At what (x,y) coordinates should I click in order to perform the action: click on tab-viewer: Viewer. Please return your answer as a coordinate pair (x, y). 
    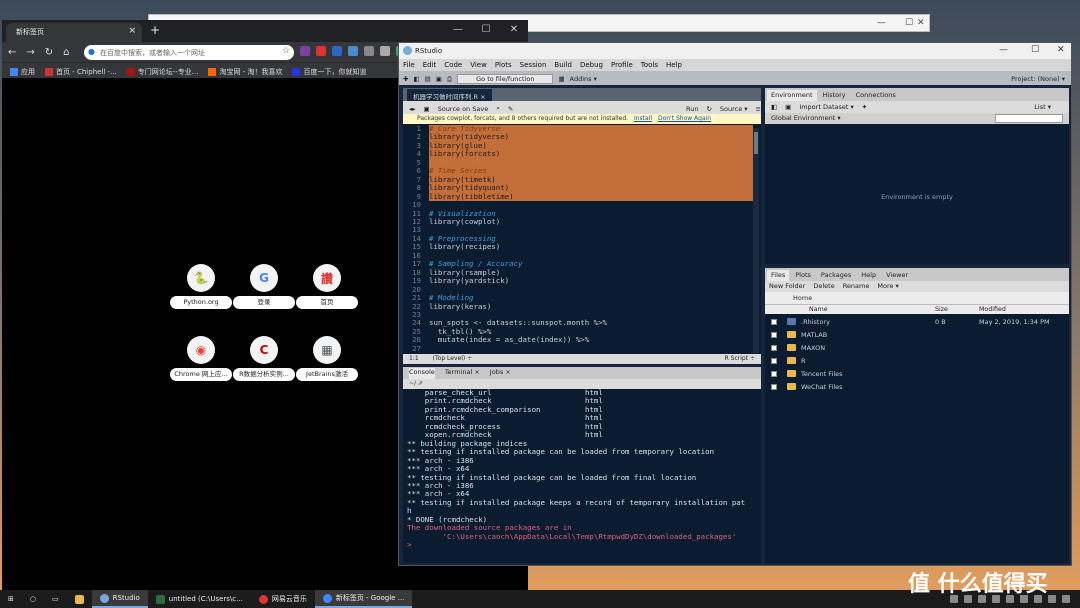
    Looking at the image, I should click on (897, 275).